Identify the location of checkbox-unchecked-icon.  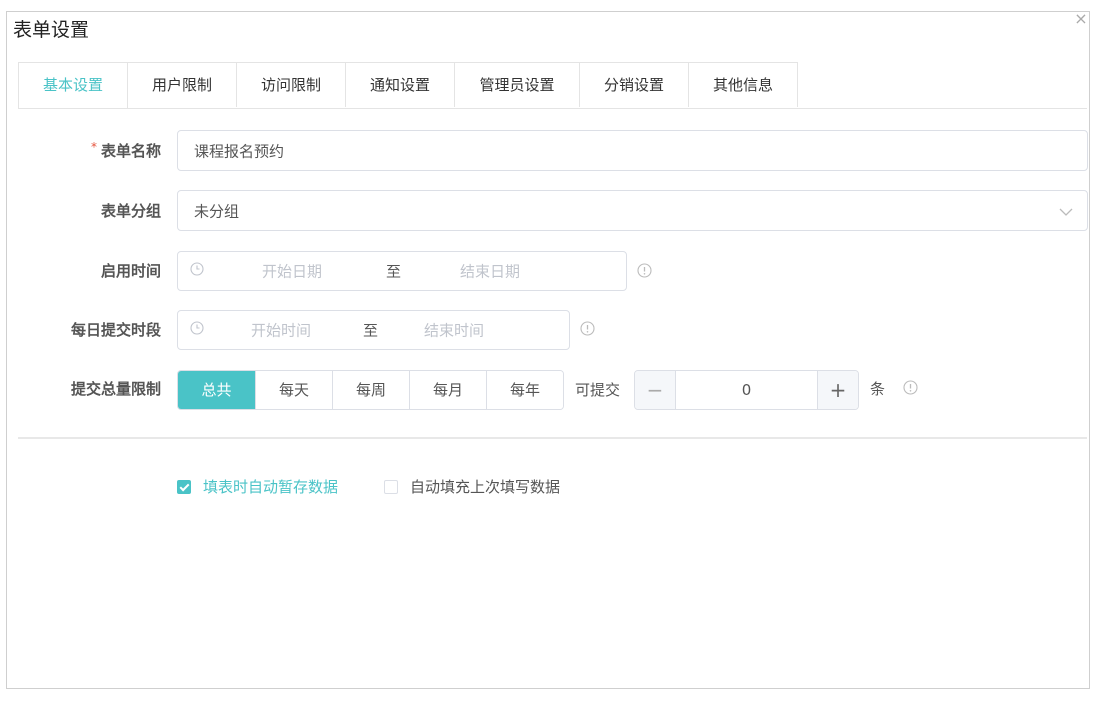
(391, 486).